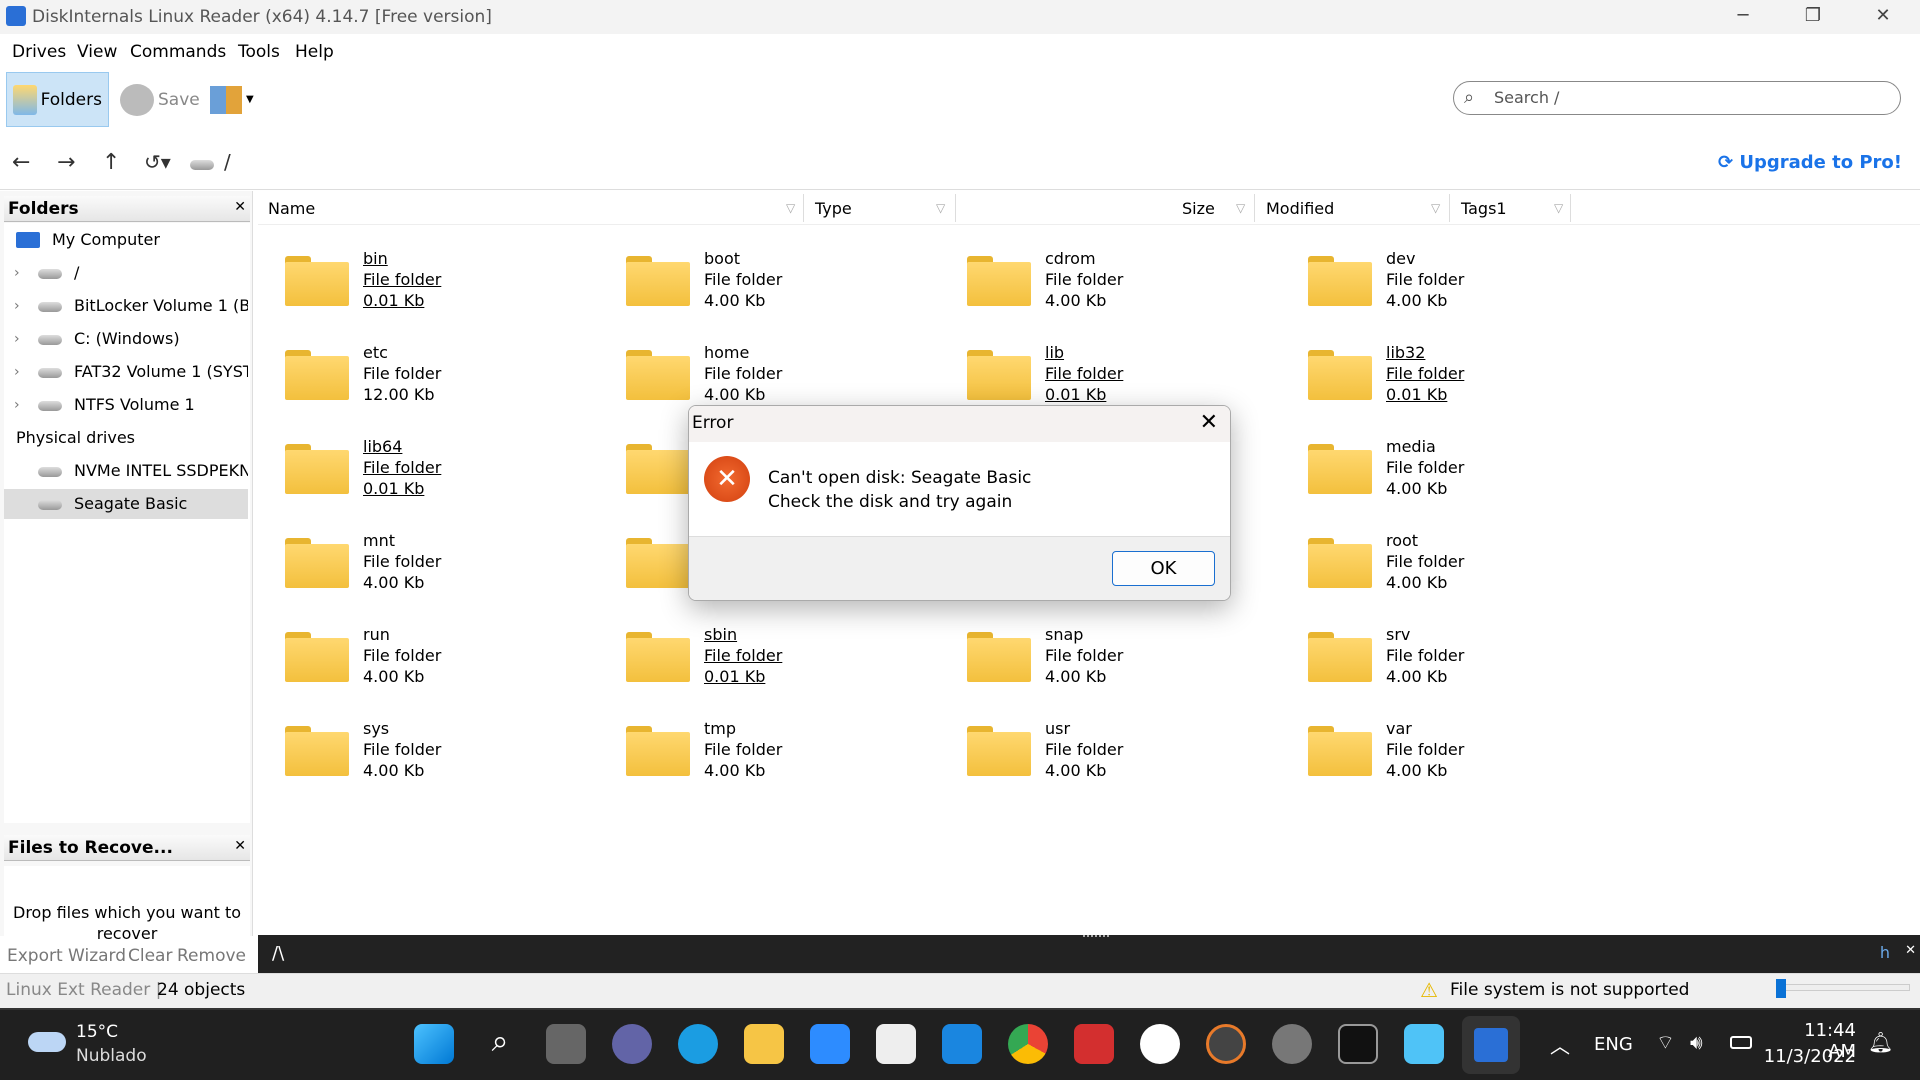  What do you see at coordinates (1070, 258) in the screenshot?
I see `folder-name: cdrom` at bounding box center [1070, 258].